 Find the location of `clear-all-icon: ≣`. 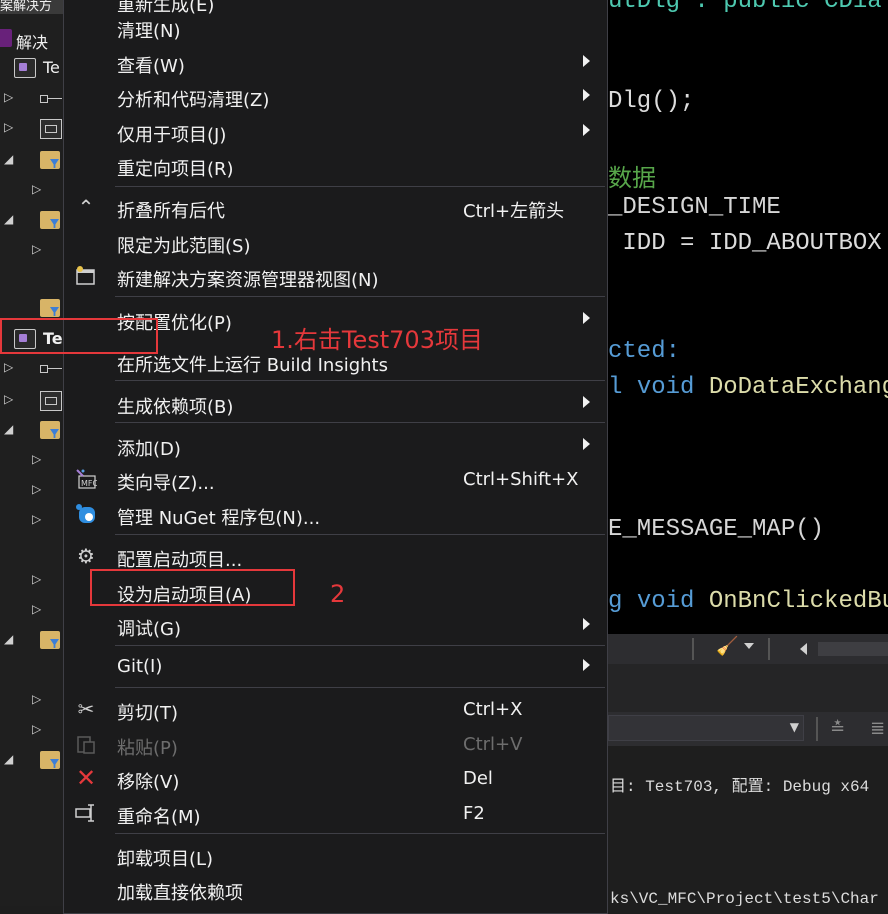

clear-all-icon: ≣ is located at coordinates (877, 728).